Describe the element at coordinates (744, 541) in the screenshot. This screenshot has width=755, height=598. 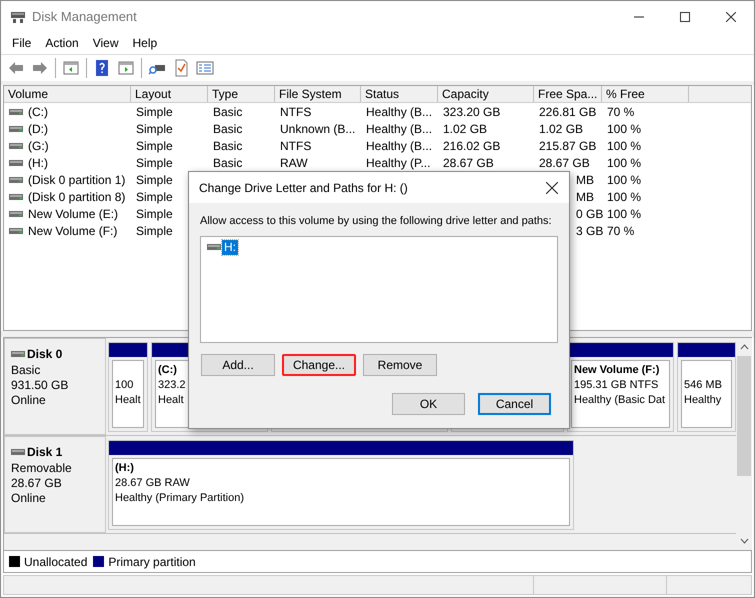
I see `scroll-down-icon` at that location.